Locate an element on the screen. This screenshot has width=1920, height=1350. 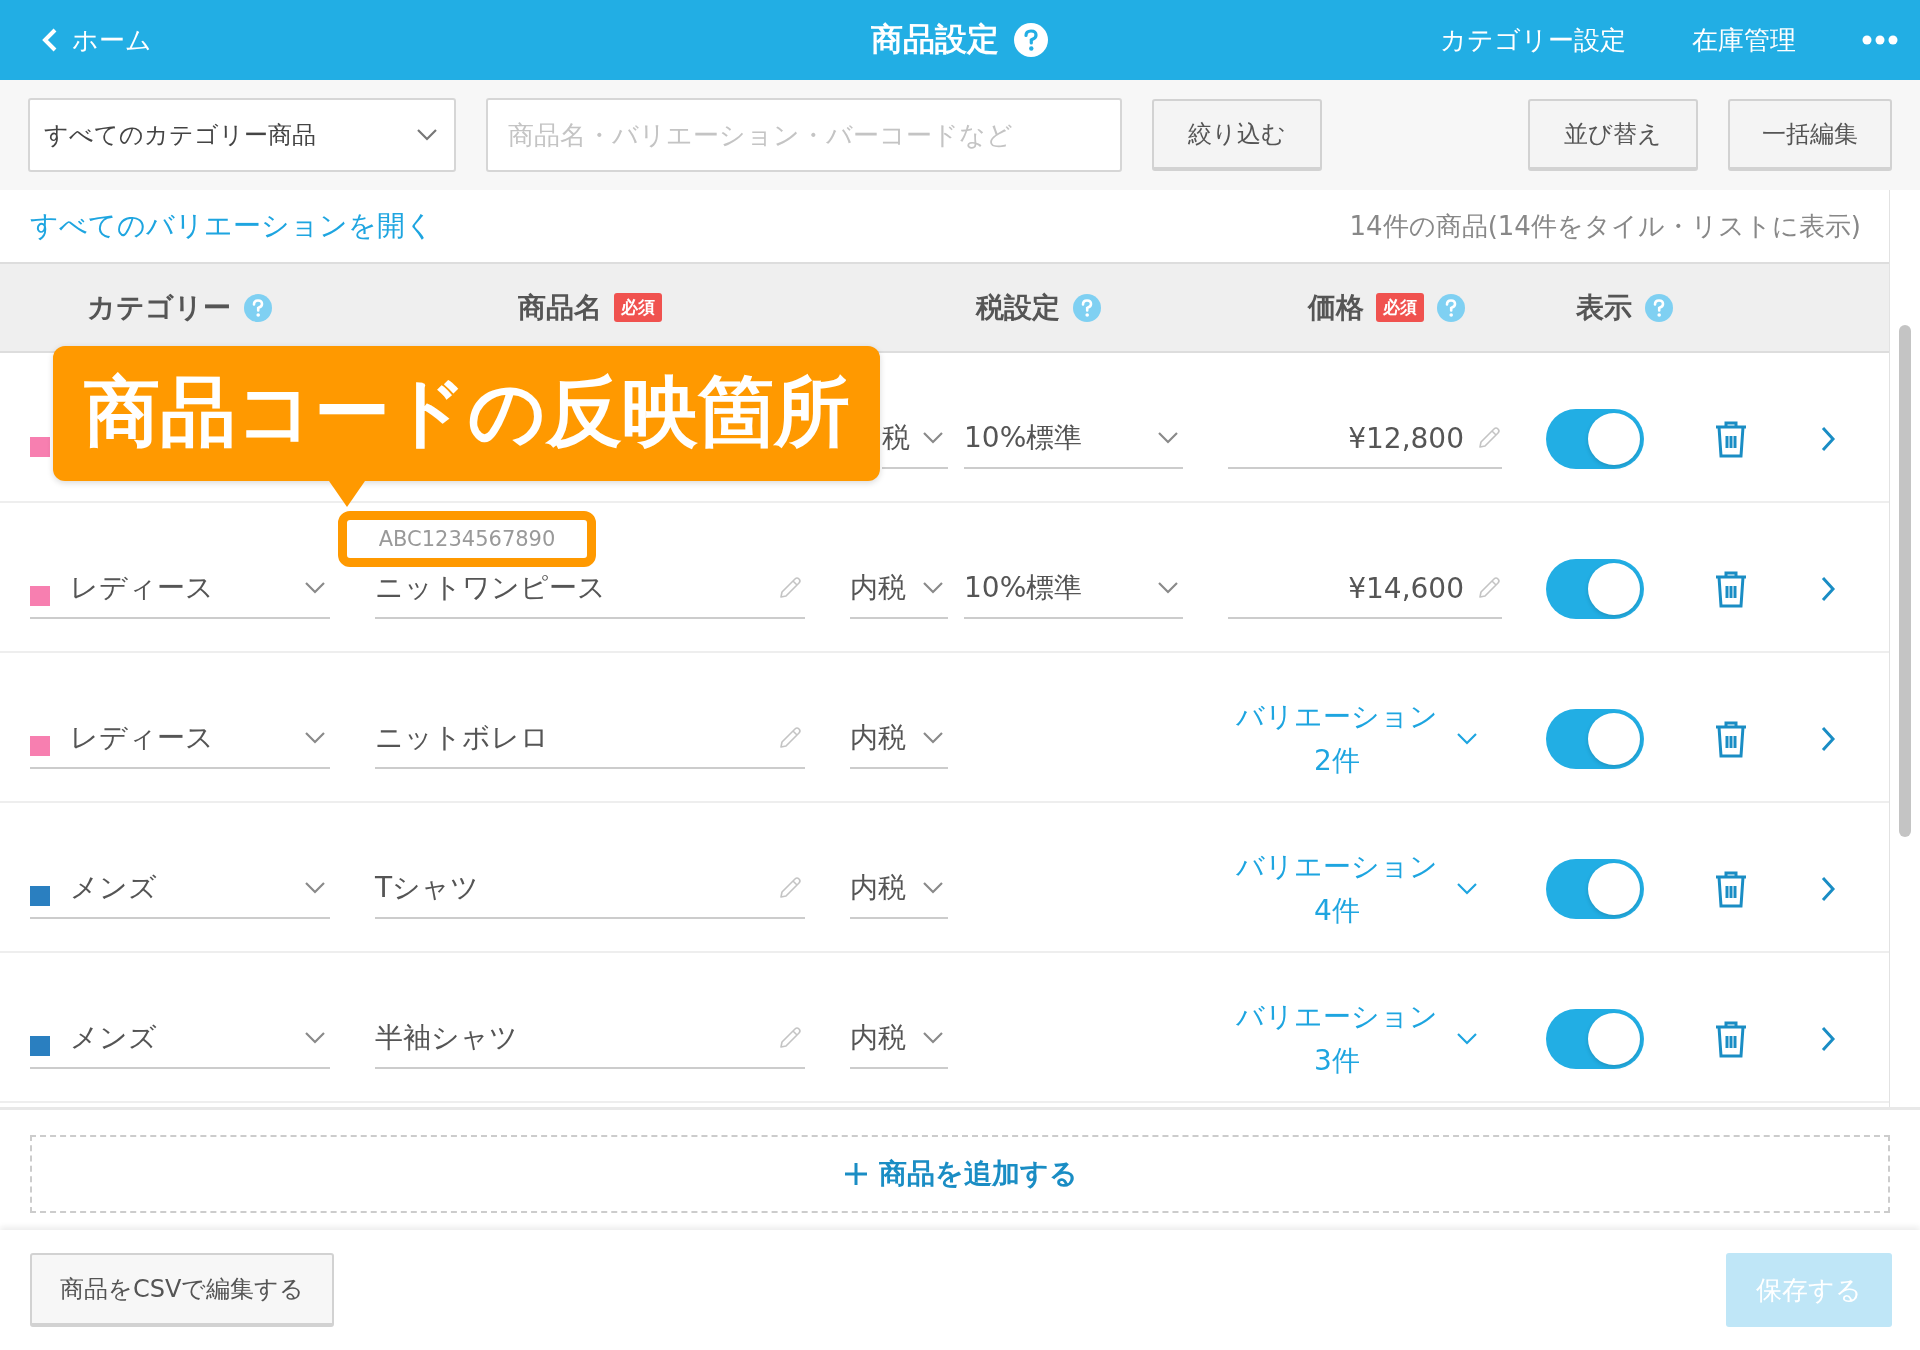
filter-button: 絞り込む is located at coordinates (1237, 135).